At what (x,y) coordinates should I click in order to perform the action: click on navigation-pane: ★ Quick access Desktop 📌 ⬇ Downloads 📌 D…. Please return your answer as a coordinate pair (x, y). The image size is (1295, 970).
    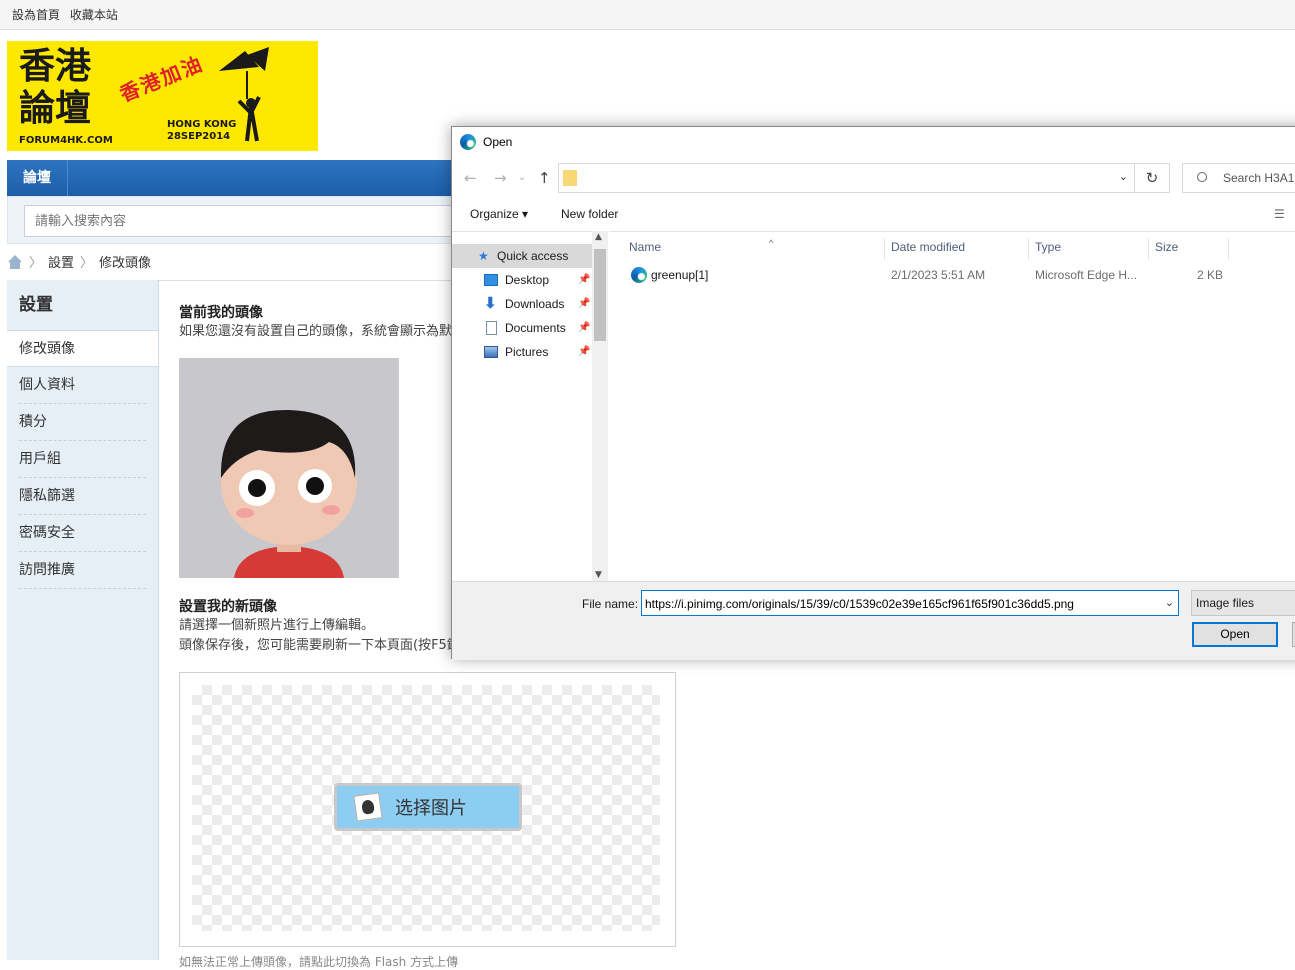
    Looking at the image, I should click on (530, 406).